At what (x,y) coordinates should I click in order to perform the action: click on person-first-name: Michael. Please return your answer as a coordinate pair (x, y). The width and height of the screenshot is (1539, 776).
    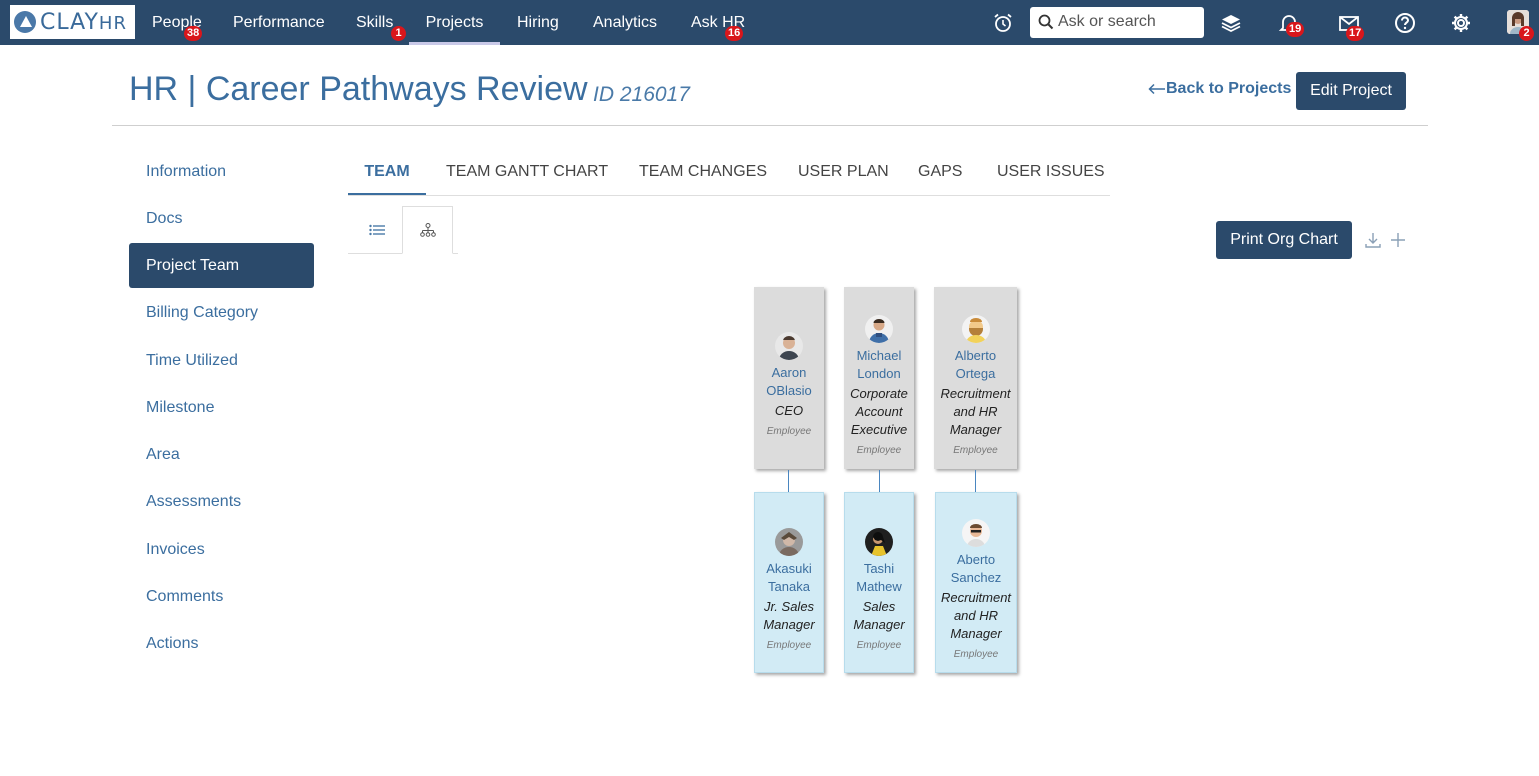
    Looking at the image, I should click on (879, 355).